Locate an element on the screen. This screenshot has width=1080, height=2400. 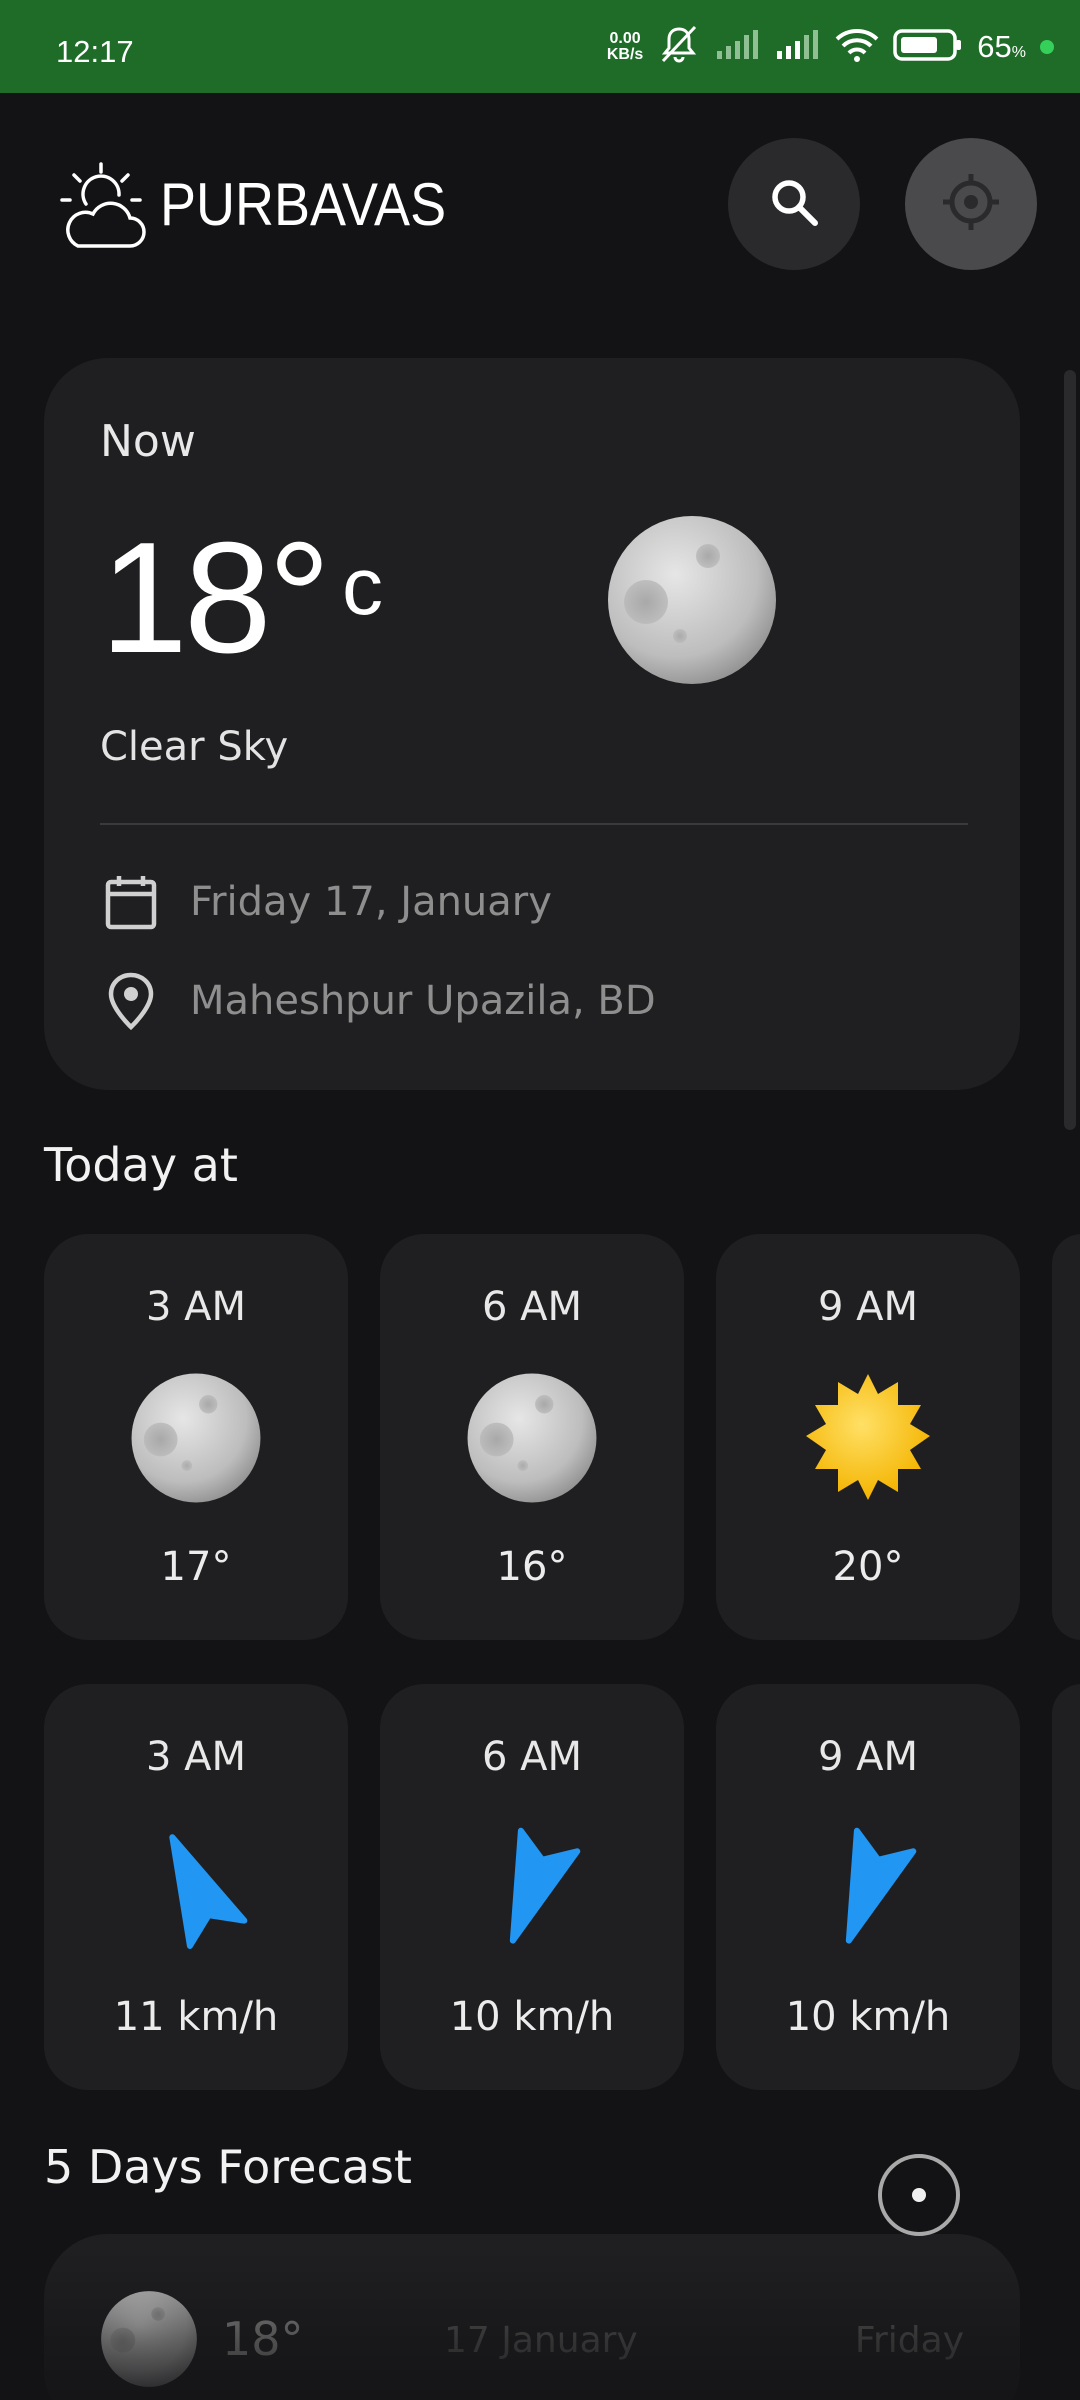
scrollbar is located at coordinates (1070, 750).